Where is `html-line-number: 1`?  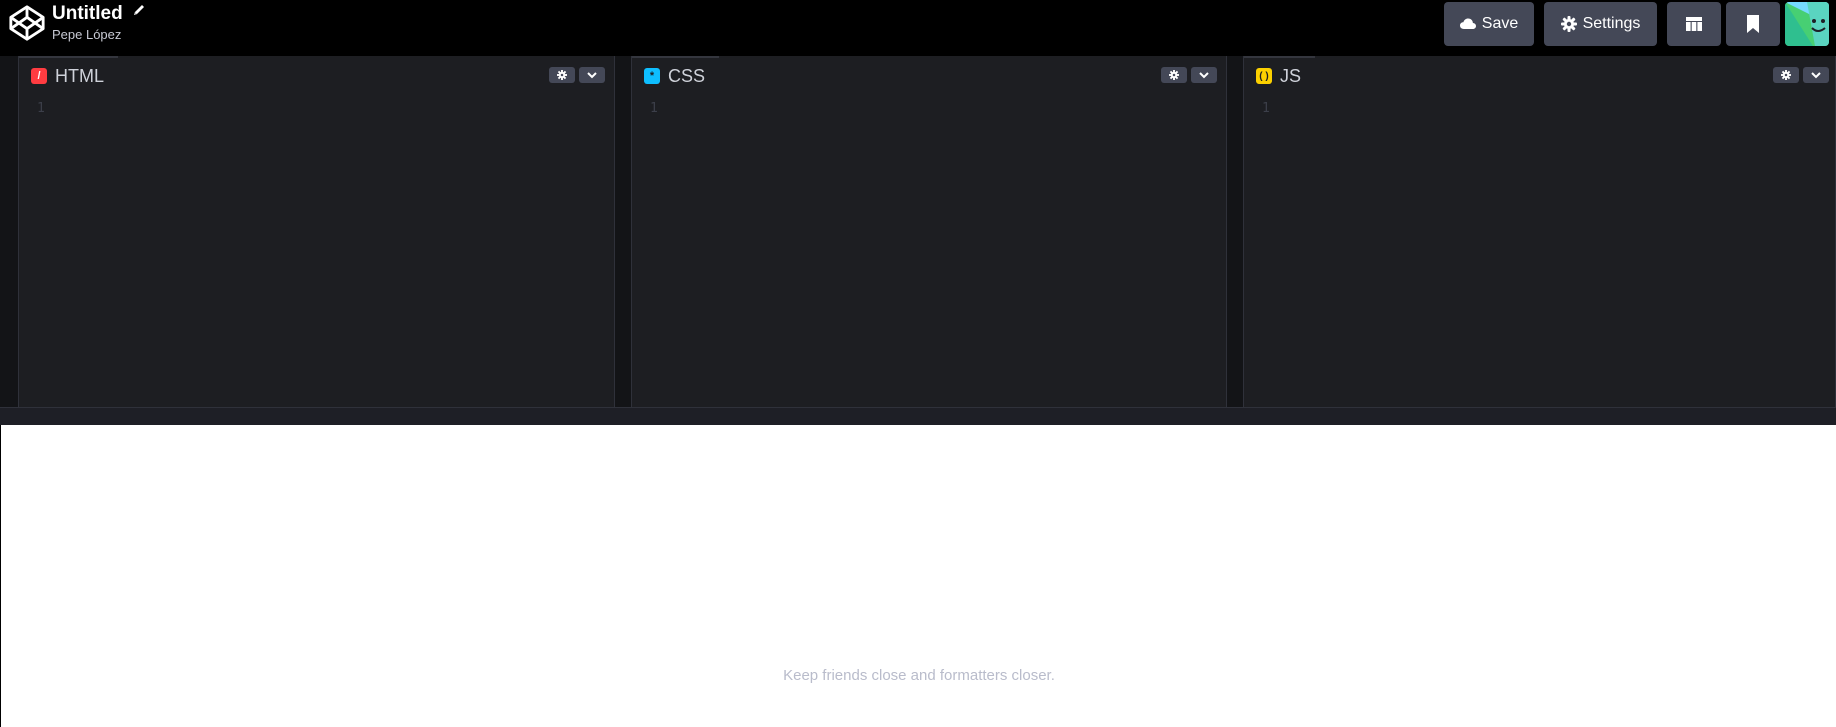 html-line-number: 1 is located at coordinates (41, 108).